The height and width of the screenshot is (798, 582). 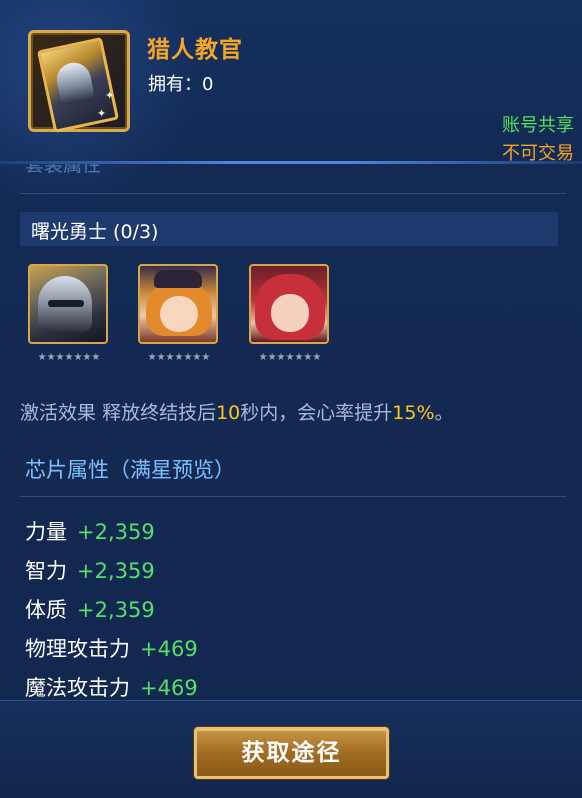 I want to click on effect-percent: 15%, so click(x=413, y=413).